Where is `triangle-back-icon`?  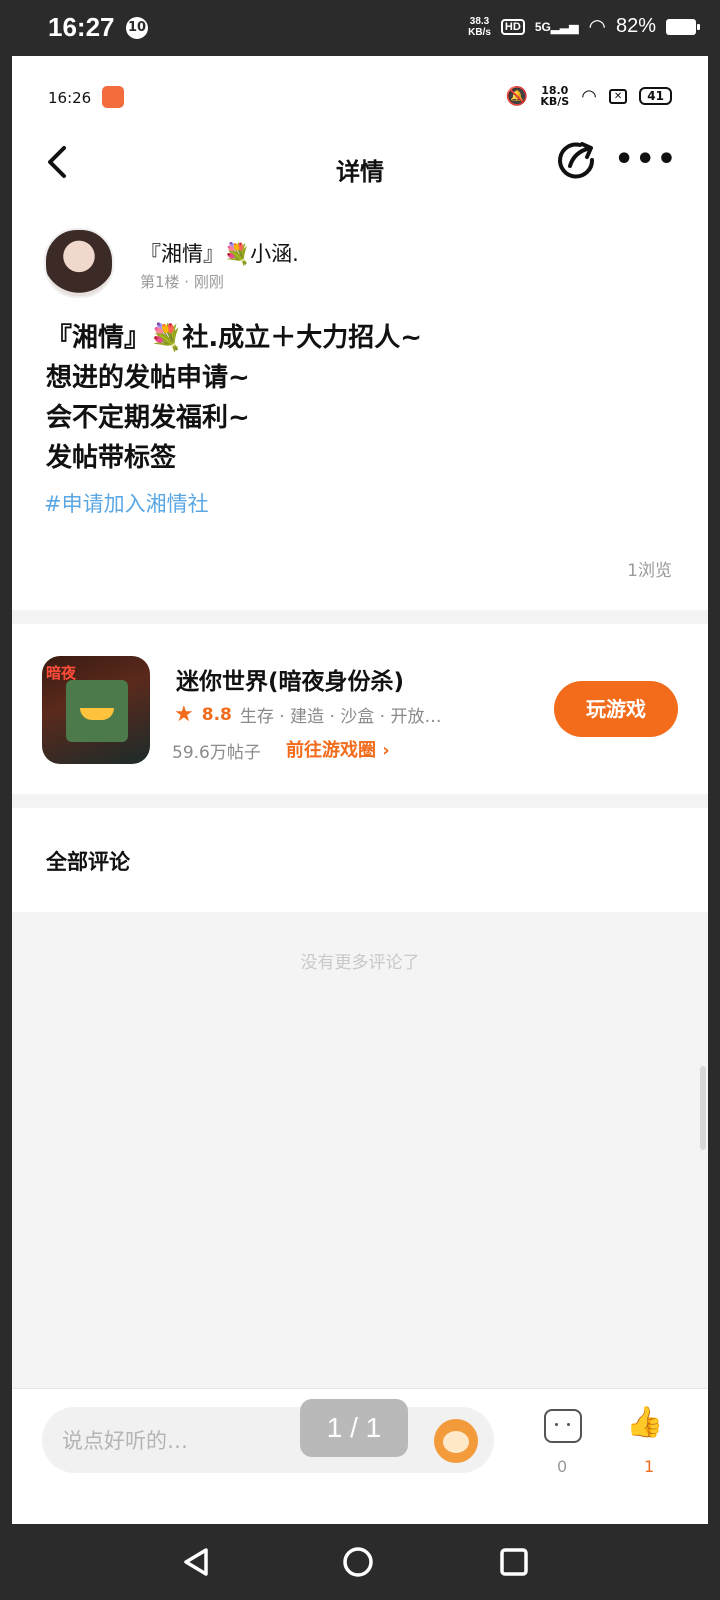
triangle-back-icon is located at coordinates (196, 1562).